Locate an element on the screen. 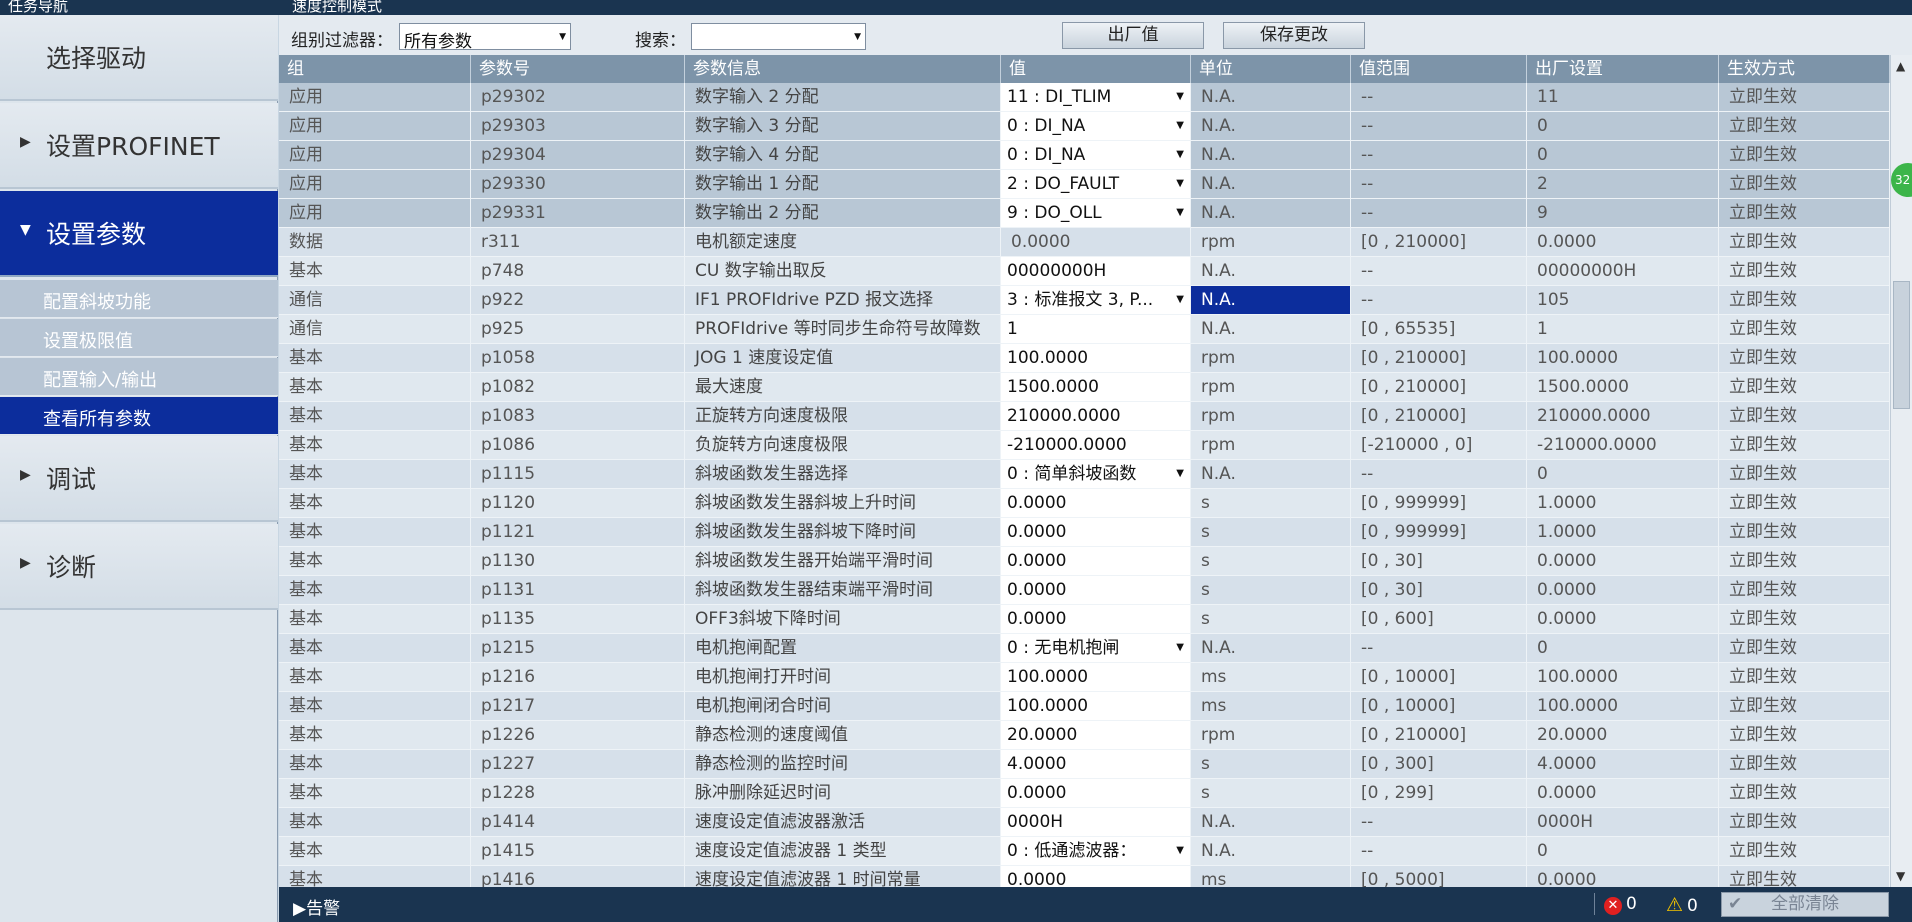 Image resolution: width=1912 pixels, height=922 pixels. scroll-down-icon: ▼ is located at coordinates (1900, 876).